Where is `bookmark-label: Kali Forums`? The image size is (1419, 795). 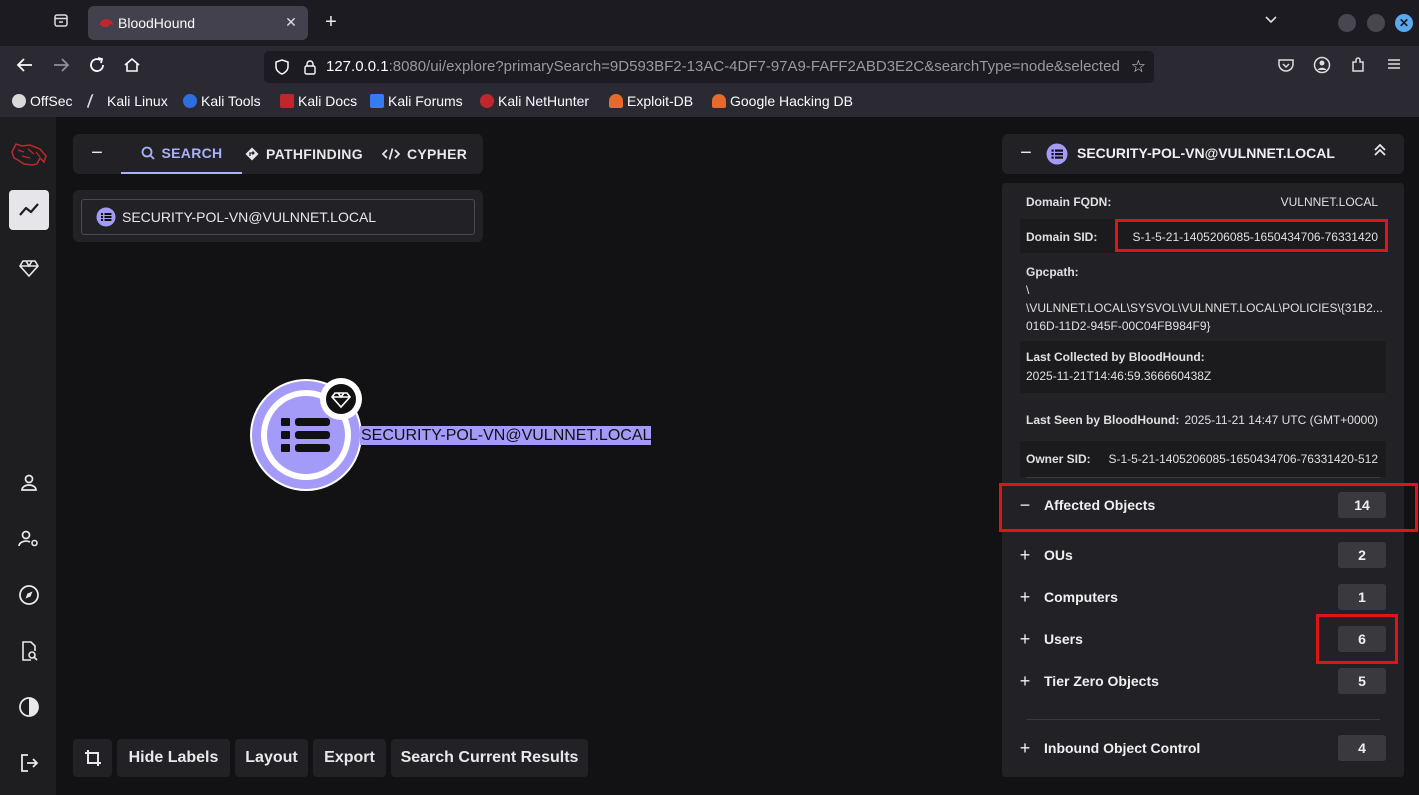
bookmark-label: Kali Forums is located at coordinates (425, 101).